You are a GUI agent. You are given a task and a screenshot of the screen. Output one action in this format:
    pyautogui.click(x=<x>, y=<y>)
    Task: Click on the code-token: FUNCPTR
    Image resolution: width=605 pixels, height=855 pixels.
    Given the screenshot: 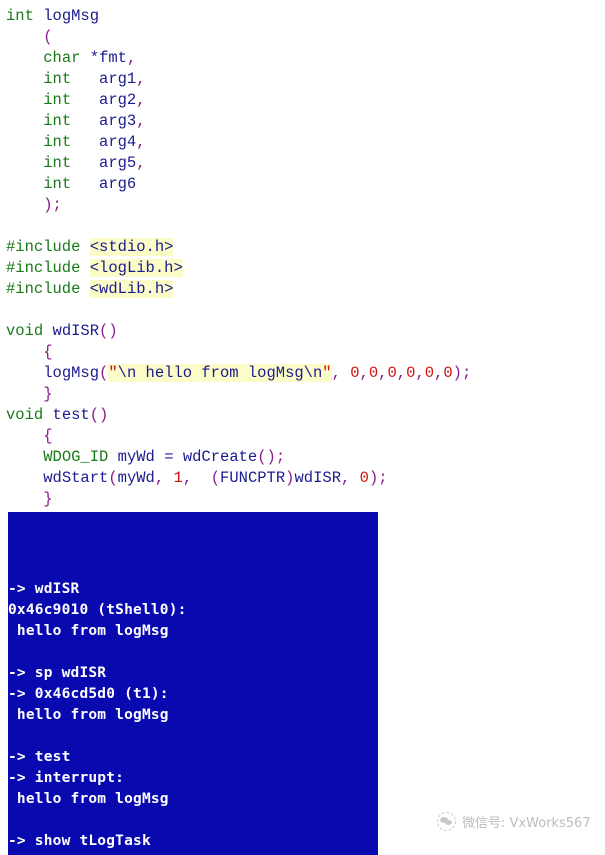 What is the action you would take?
    pyautogui.click(x=253, y=478)
    